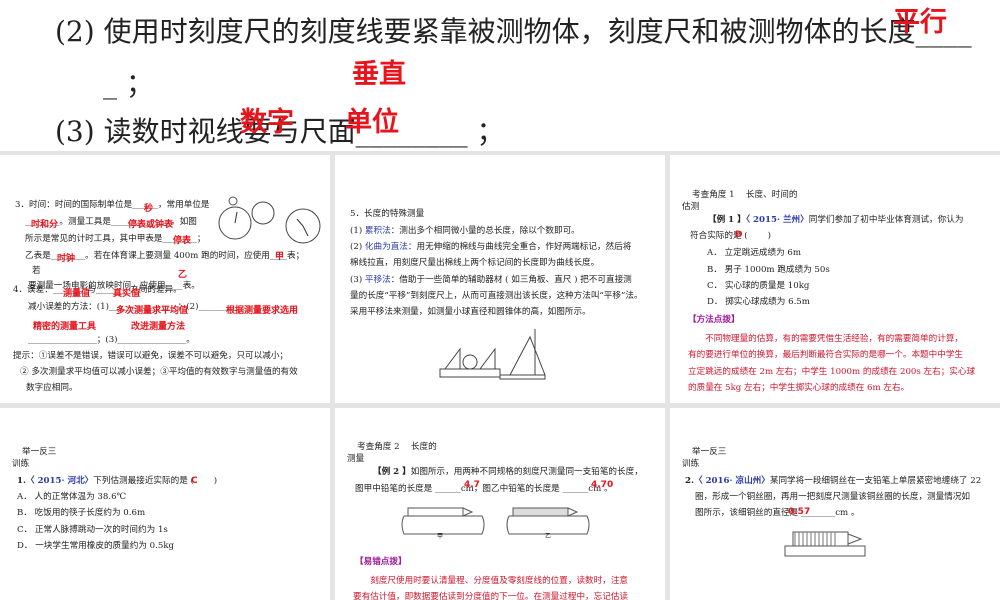  What do you see at coordinates (496, 296) in the screenshot?
I see `text-line: 量的长度“平移”到刻度尺上，从而可直接测出该长度，这种方法叫“平移”法。` at bounding box center [496, 296].